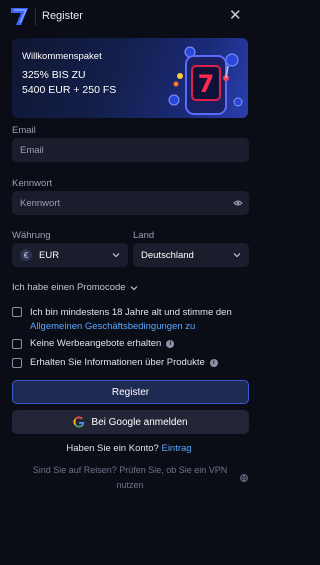 Image resolution: width=320 pixels, height=565 pixels. What do you see at coordinates (206, 84) in the screenshot?
I see `slot-seven-glyph: 7` at bounding box center [206, 84].